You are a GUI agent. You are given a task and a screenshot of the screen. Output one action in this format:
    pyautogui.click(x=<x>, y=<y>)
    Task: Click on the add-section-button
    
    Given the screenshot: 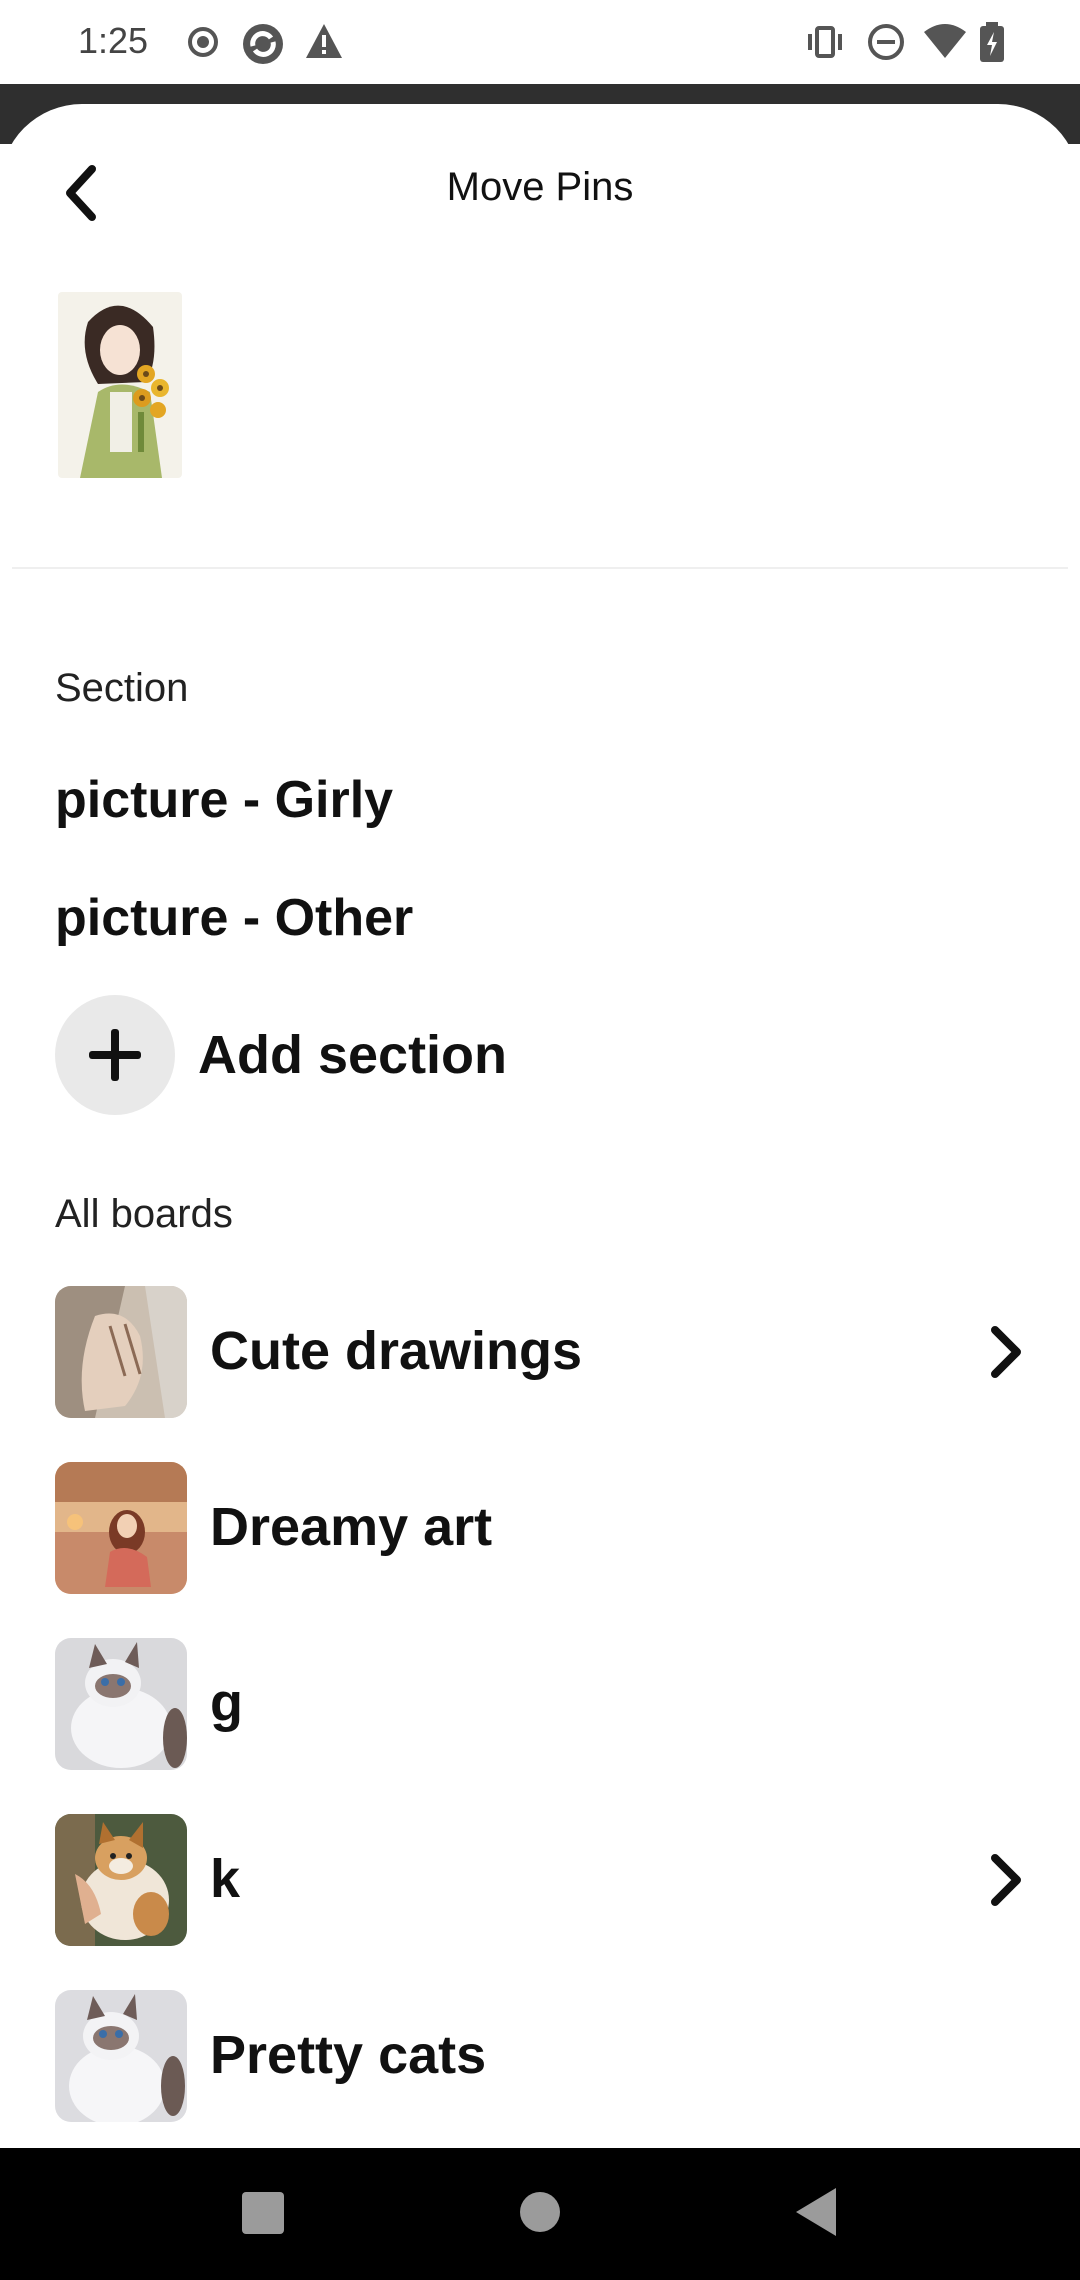 What is the action you would take?
    pyautogui.click(x=115, y=1055)
    